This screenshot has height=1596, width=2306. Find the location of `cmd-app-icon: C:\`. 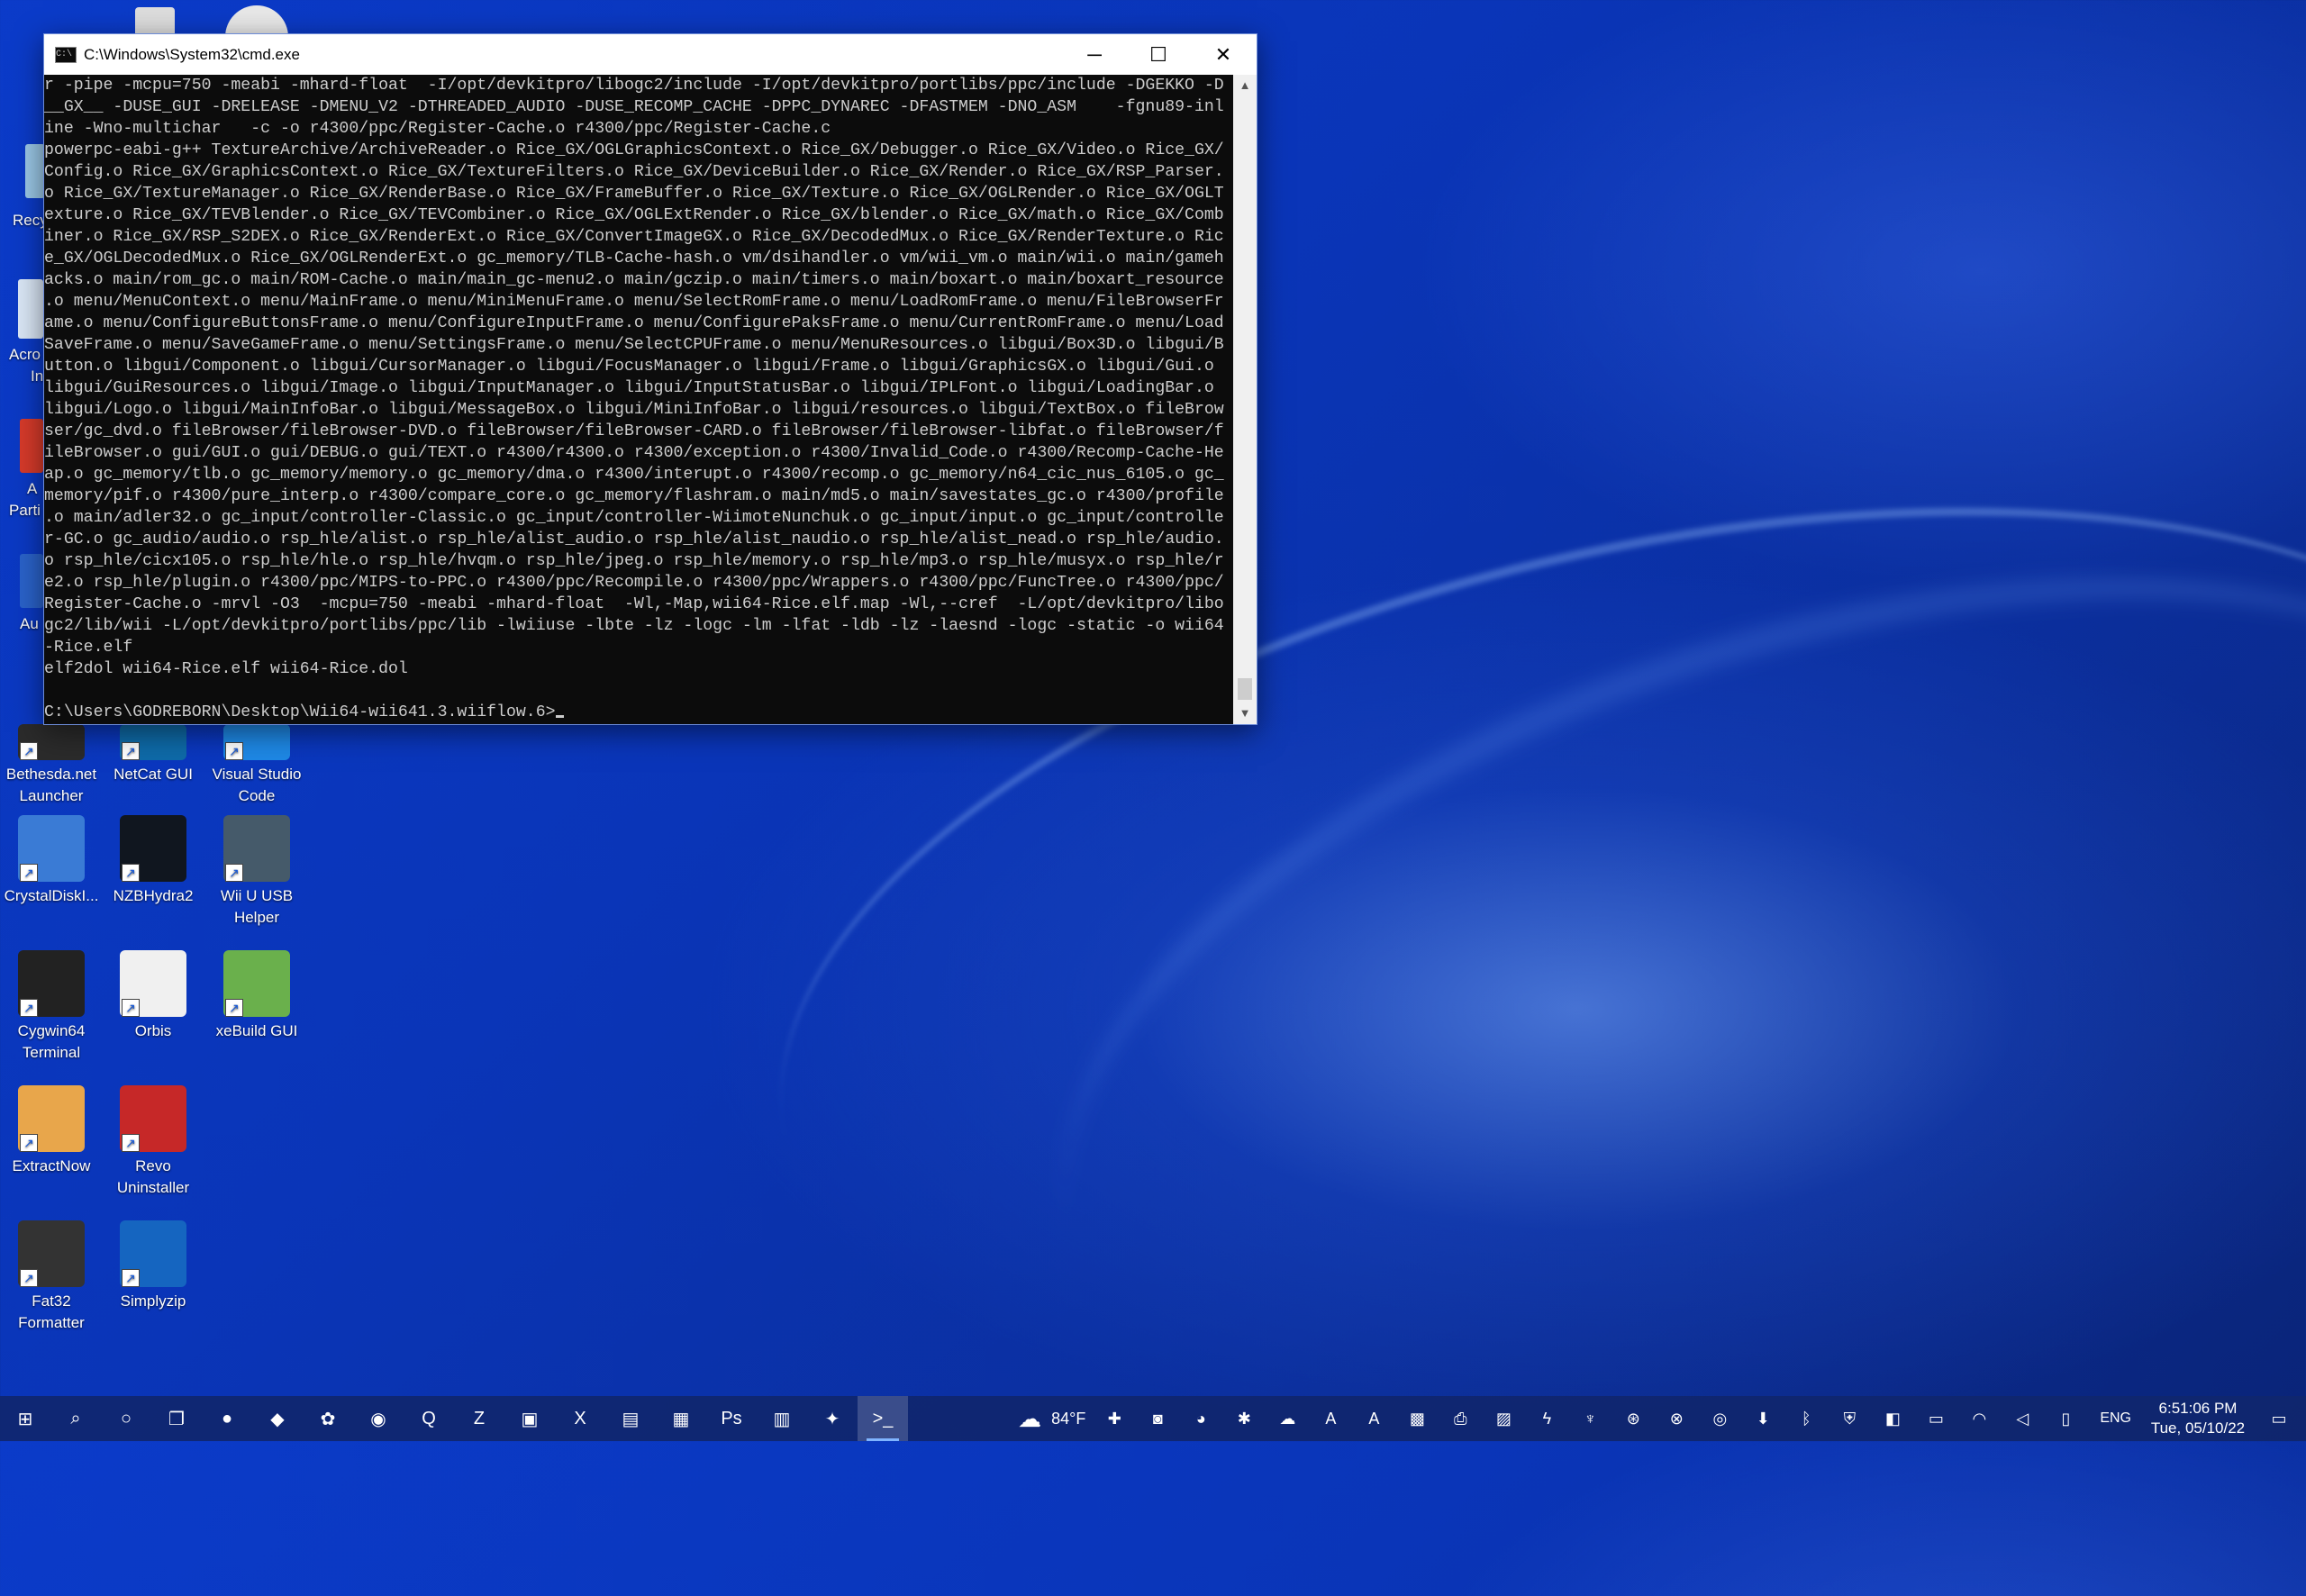

cmd-app-icon: C:\ is located at coordinates (66, 54).